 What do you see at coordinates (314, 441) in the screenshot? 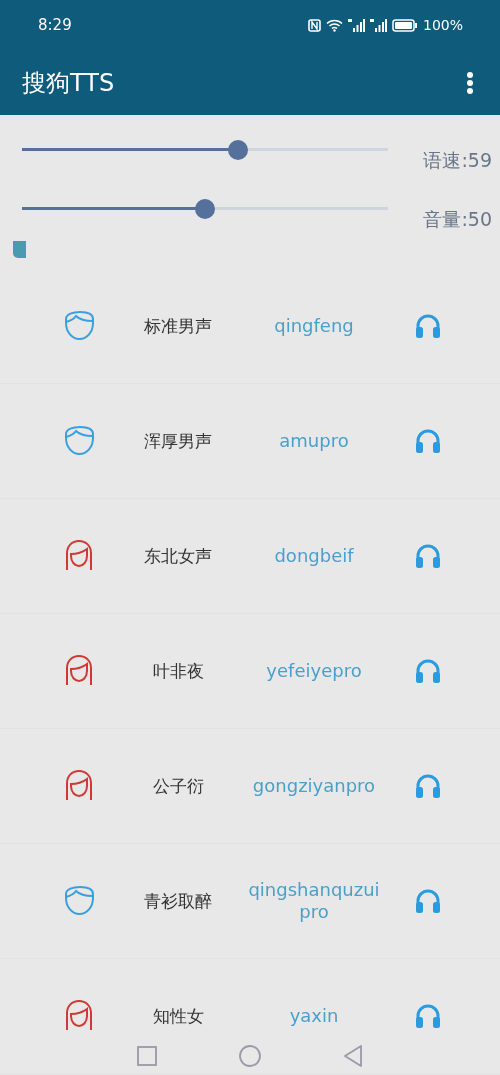
I see `voice-id: amupro` at bounding box center [314, 441].